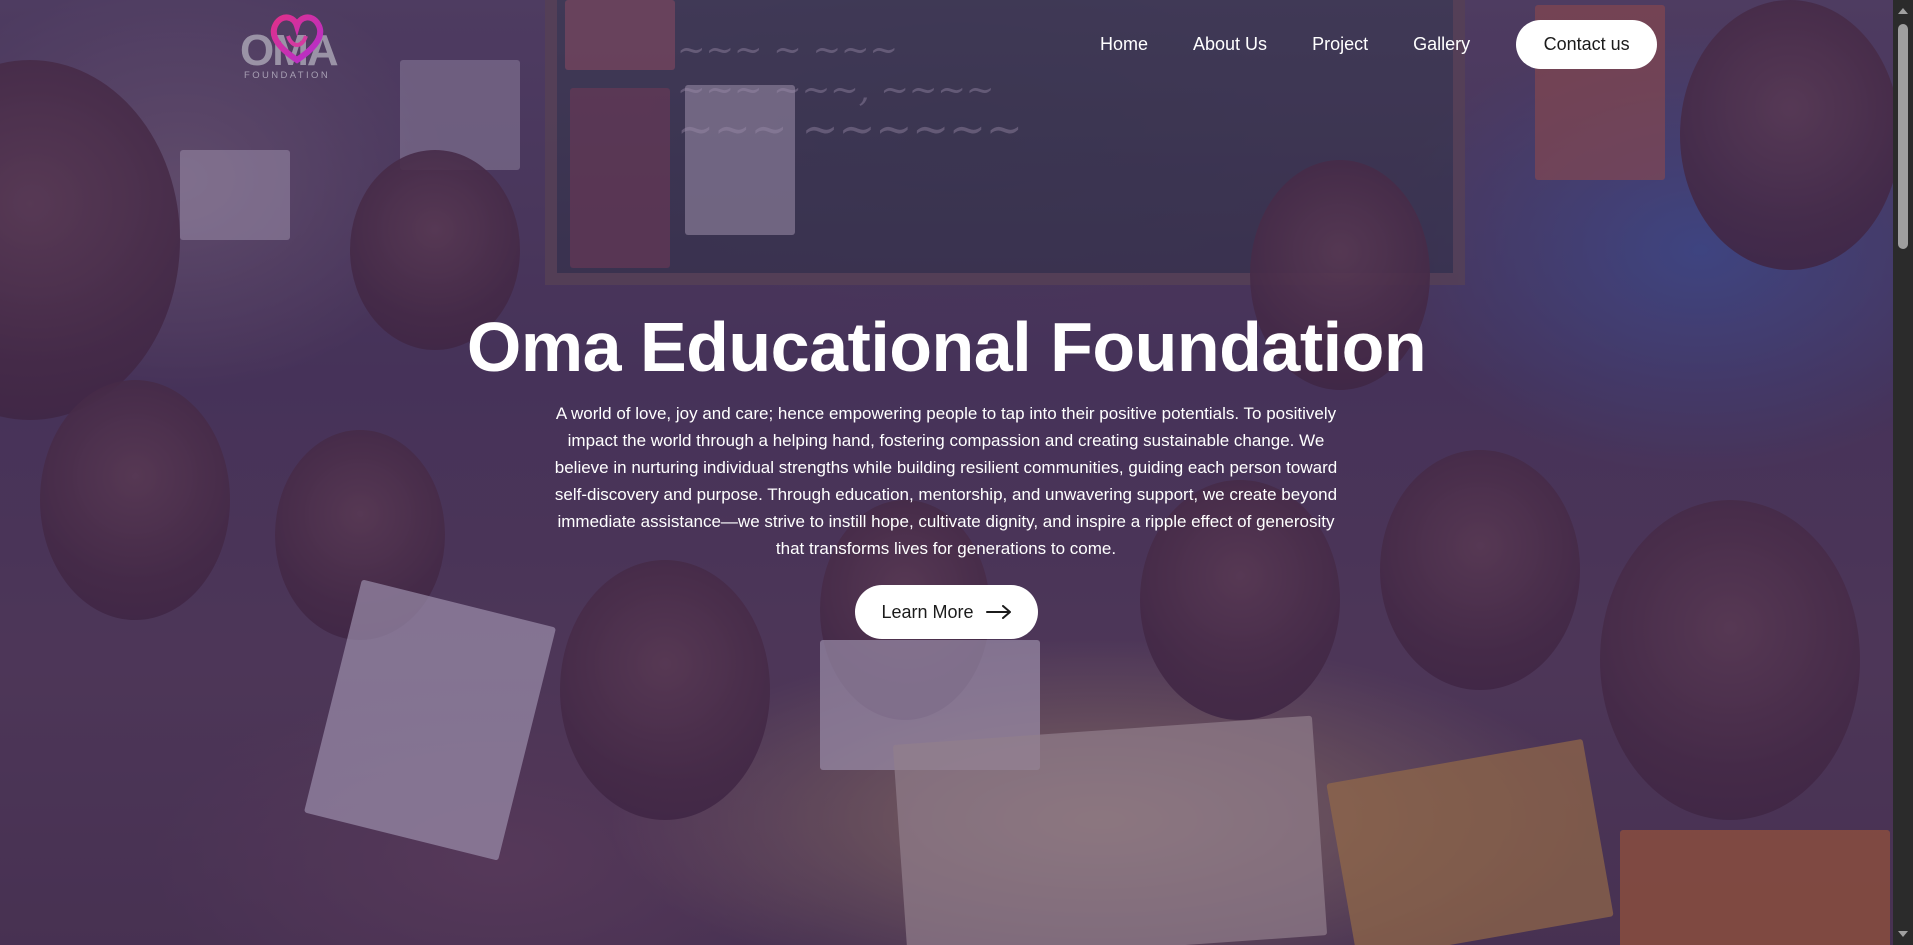  What do you see at coordinates (1124, 44) in the screenshot?
I see `nav-home-link: Home` at bounding box center [1124, 44].